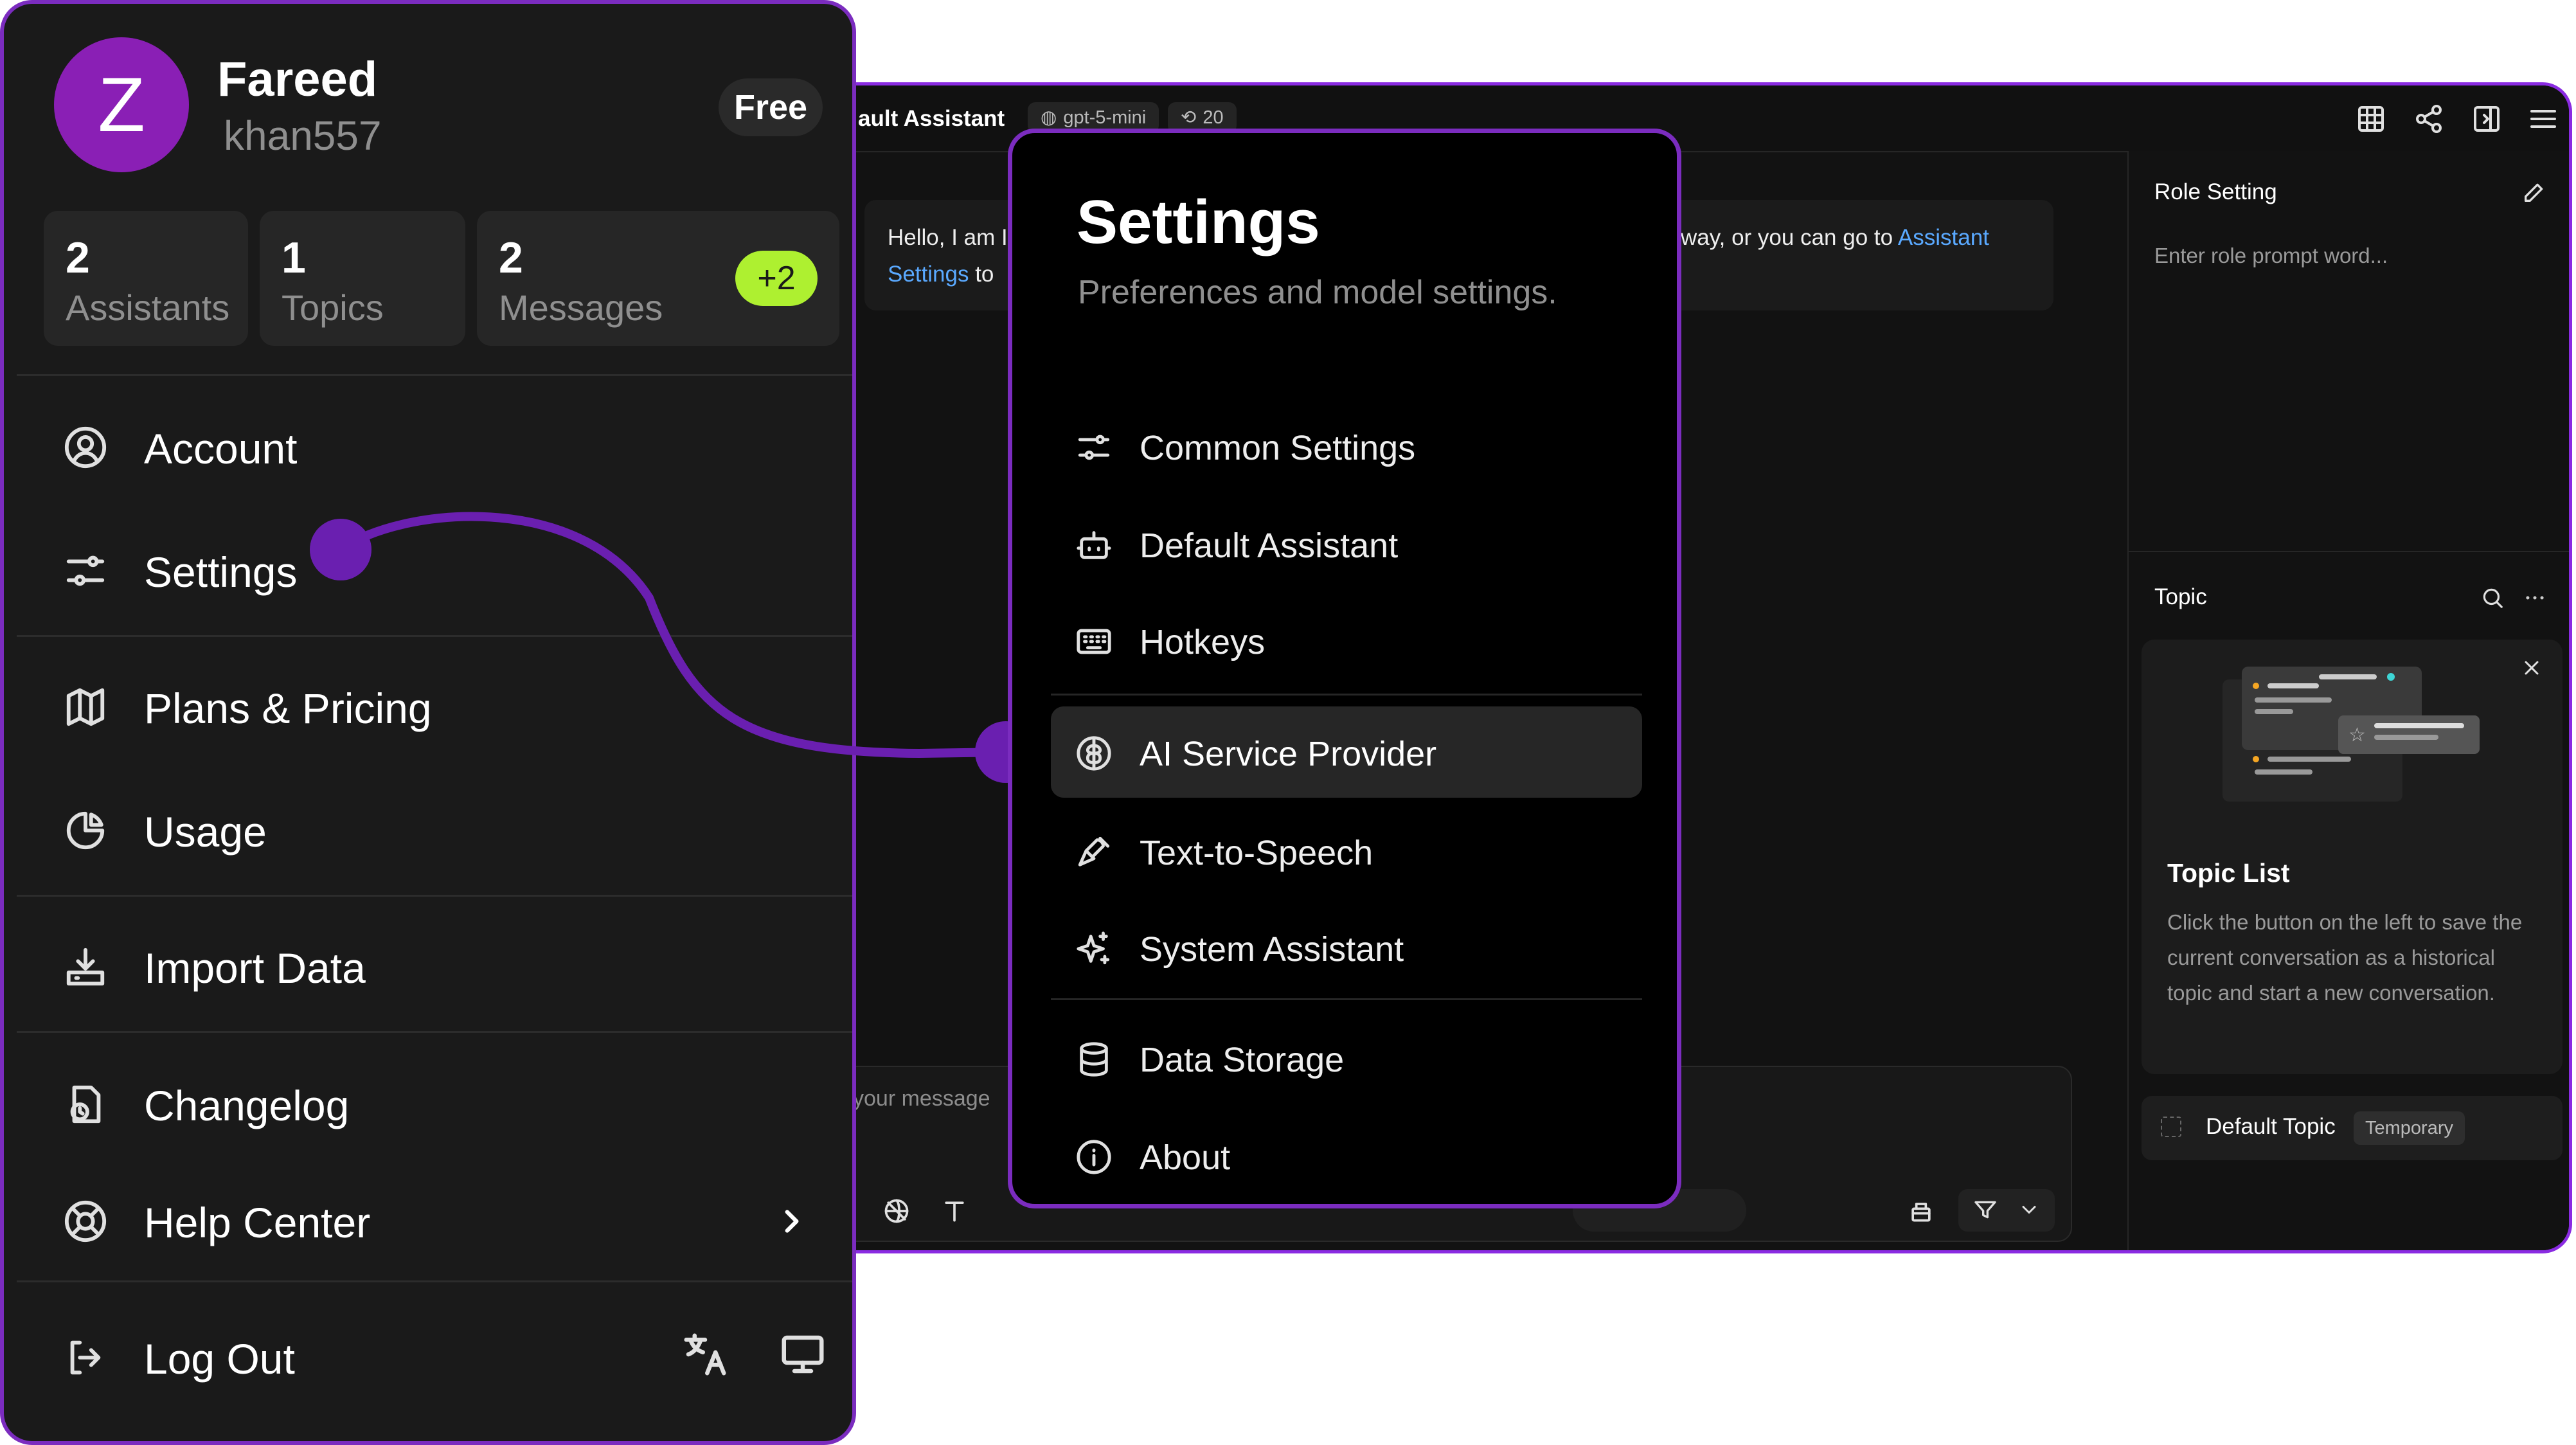 The width and height of the screenshot is (2576, 1445). Describe the element at coordinates (2486, 119) in the screenshot. I see `panel-right-icon` at that location.